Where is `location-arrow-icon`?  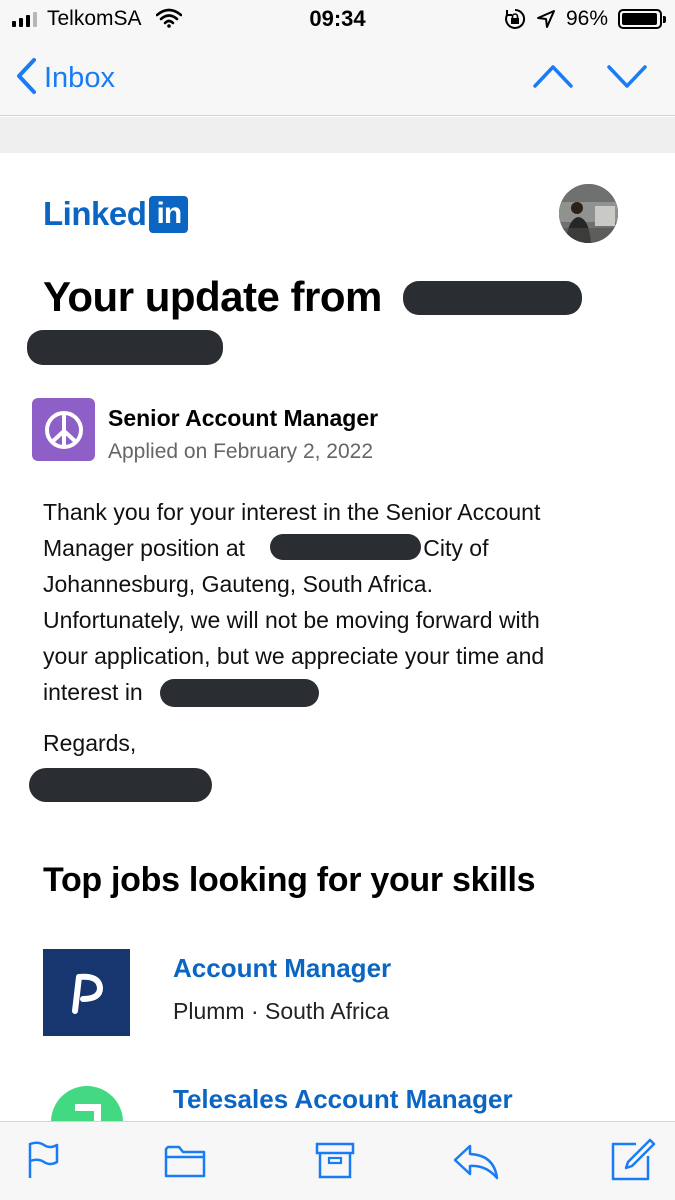
location-arrow-icon is located at coordinates (546, 21).